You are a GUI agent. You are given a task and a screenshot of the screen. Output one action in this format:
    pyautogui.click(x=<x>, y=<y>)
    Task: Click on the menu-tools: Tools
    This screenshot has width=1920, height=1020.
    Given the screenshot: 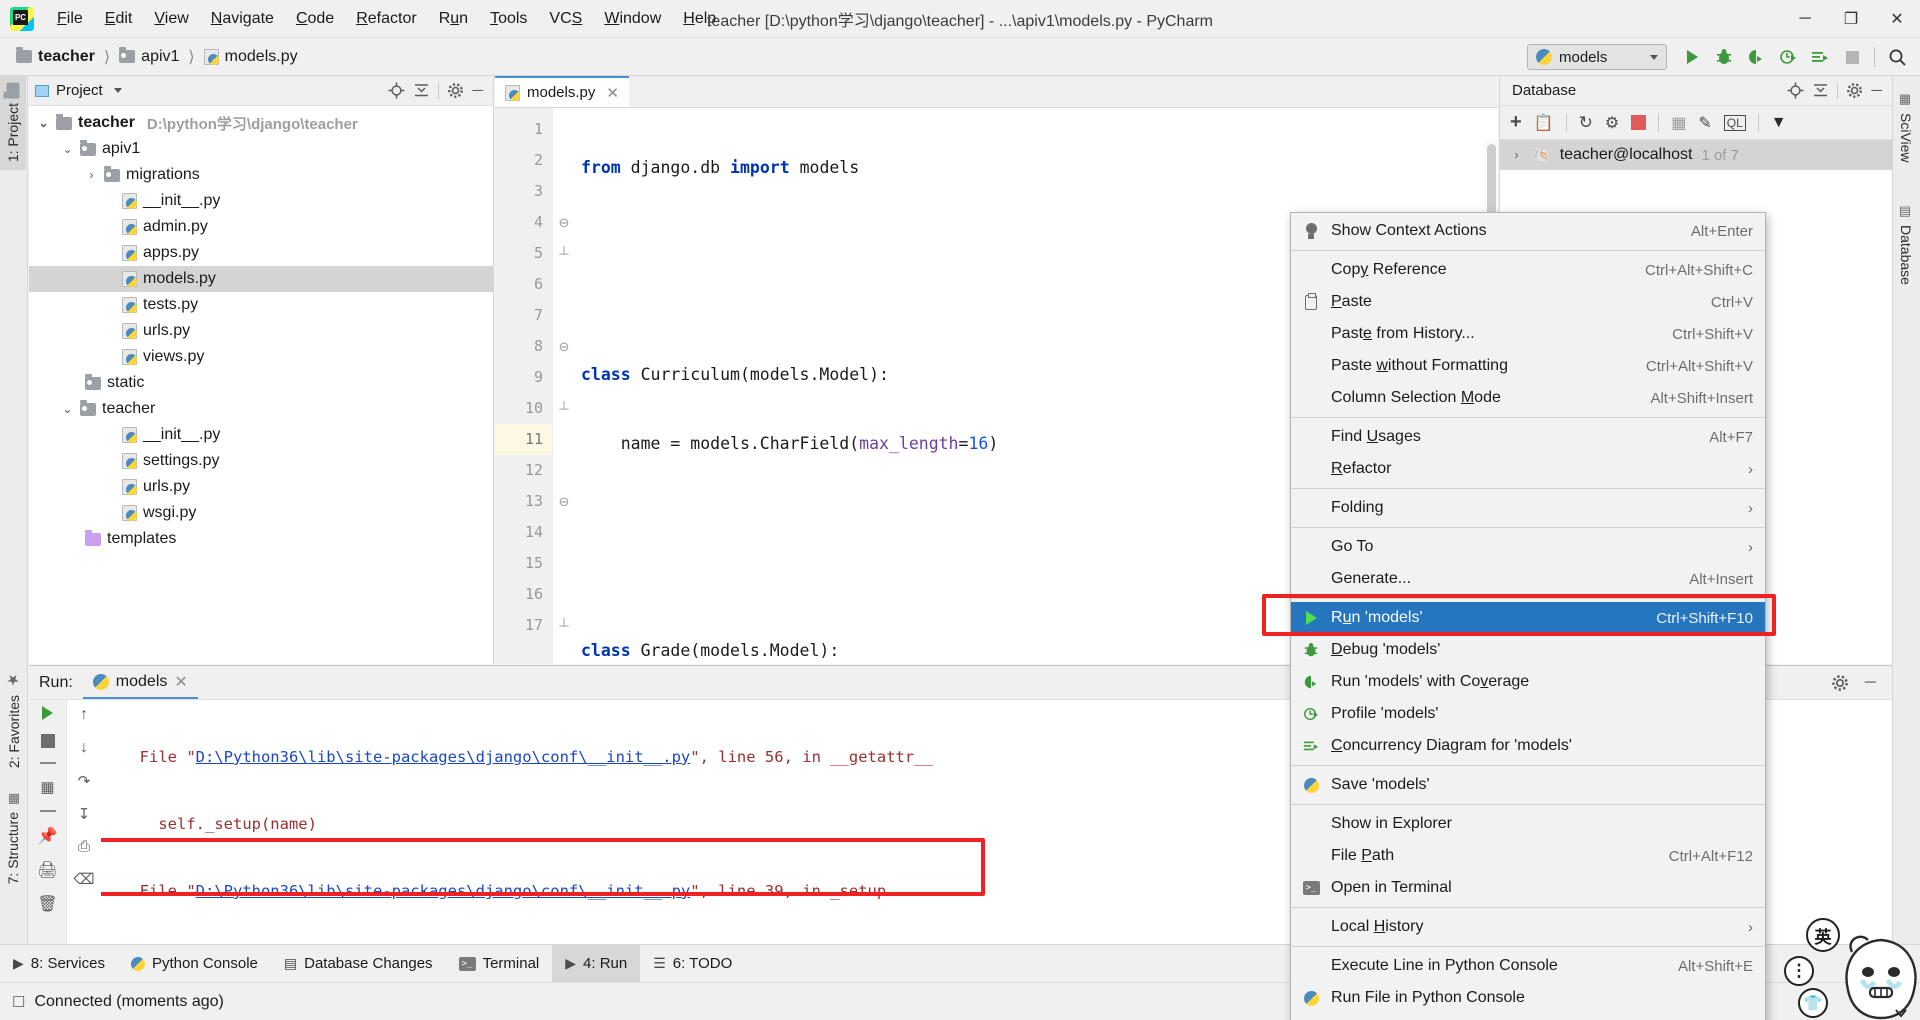 What is the action you would take?
    pyautogui.click(x=508, y=19)
    